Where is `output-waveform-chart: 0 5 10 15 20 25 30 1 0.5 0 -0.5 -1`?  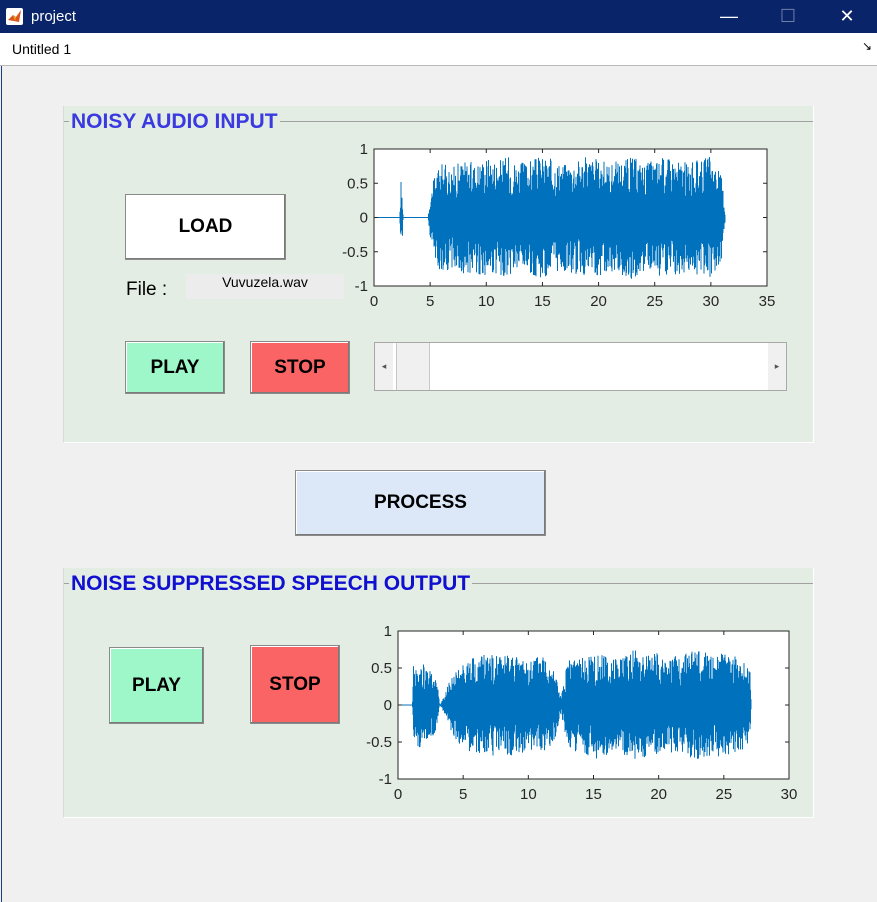
output-waveform-chart: 0 5 10 15 20 25 30 1 0.5 0 -0.5 -1 is located at coordinates (582, 713).